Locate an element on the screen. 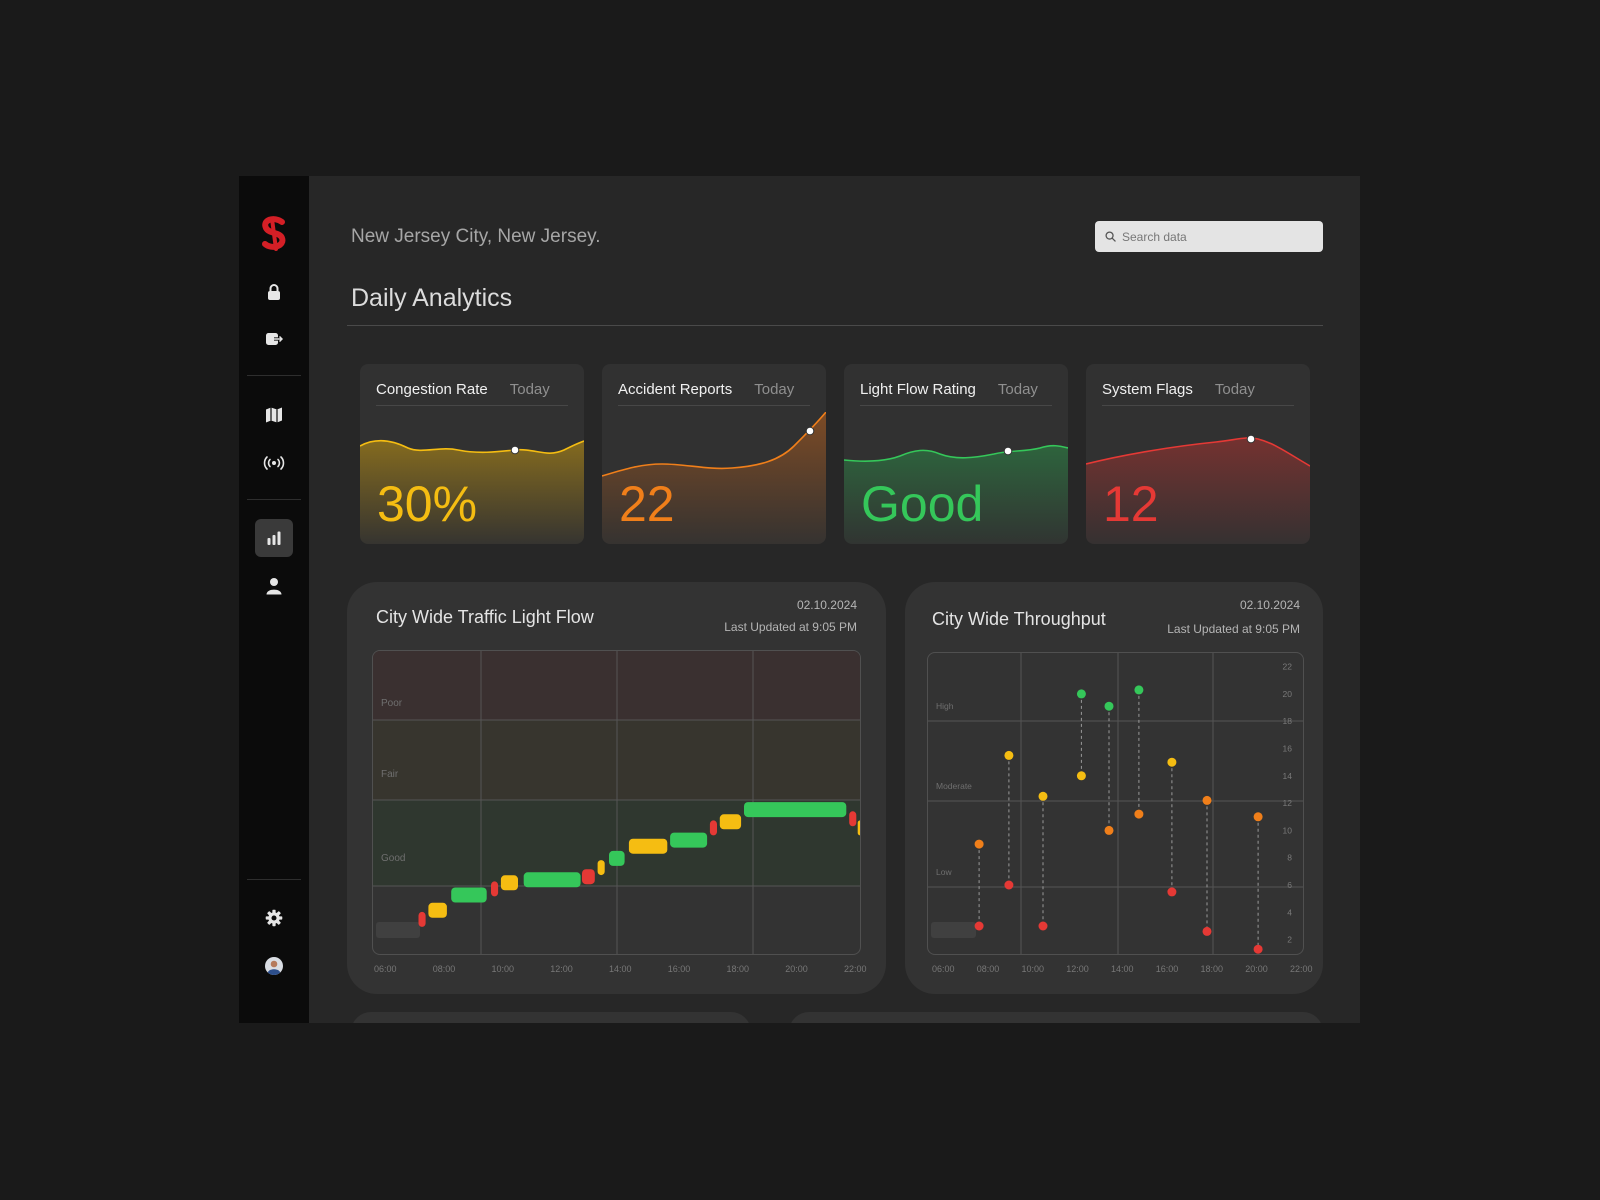 The image size is (1600, 1200). throughput-plot: High Moderate Low 2 4 6 8 10 12 14 16 18 20 22 is located at coordinates (1115, 803).